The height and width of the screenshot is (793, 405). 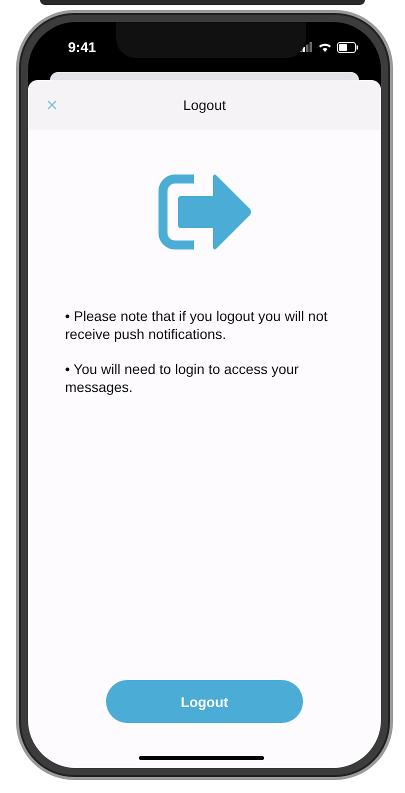 What do you see at coordinates (204, 105) in the screenshot?
I see `modal-title: Logout` at bounding box center [204, 105].